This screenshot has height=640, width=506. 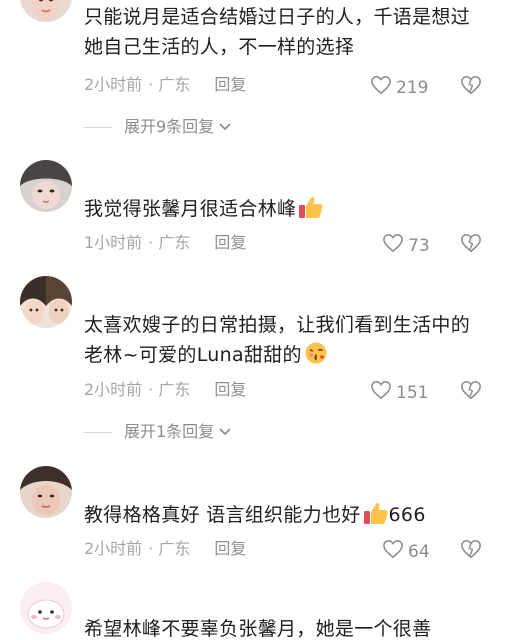 I want to click on comment-text-content: 教得格格真好 语言组织能力也好, so click(x=222, y=515).